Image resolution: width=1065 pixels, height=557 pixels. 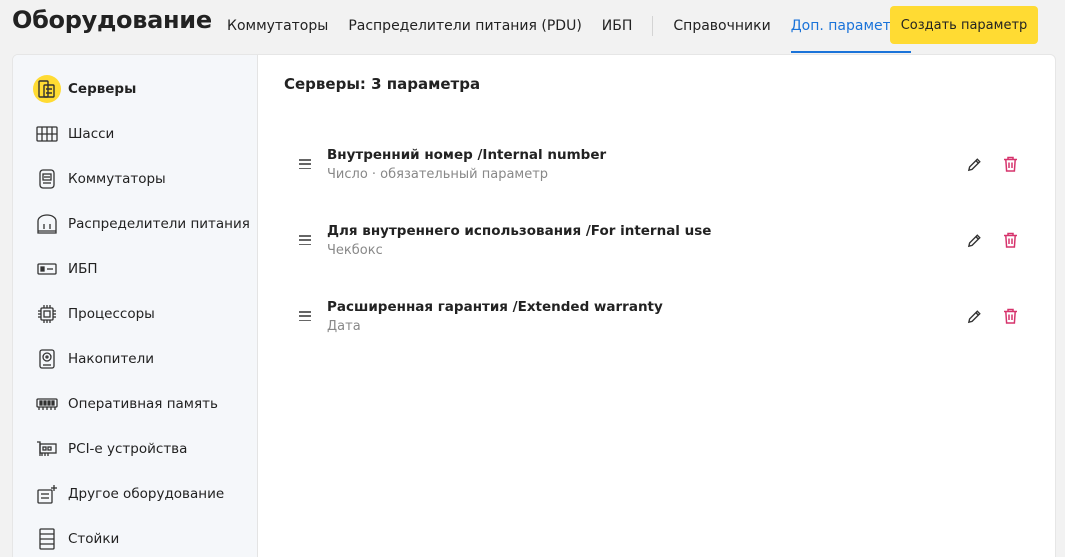 What do you see at coordinates (47, 314) in the screenshot?
I see `cpu-icon` at bounding box center [47, 314].